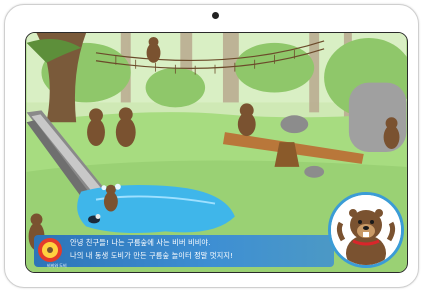 This screenshot has width=423, height=292. Describe the element at coordinates (50, 250) in the screenshot. I see `game-logo-icon` at that location.